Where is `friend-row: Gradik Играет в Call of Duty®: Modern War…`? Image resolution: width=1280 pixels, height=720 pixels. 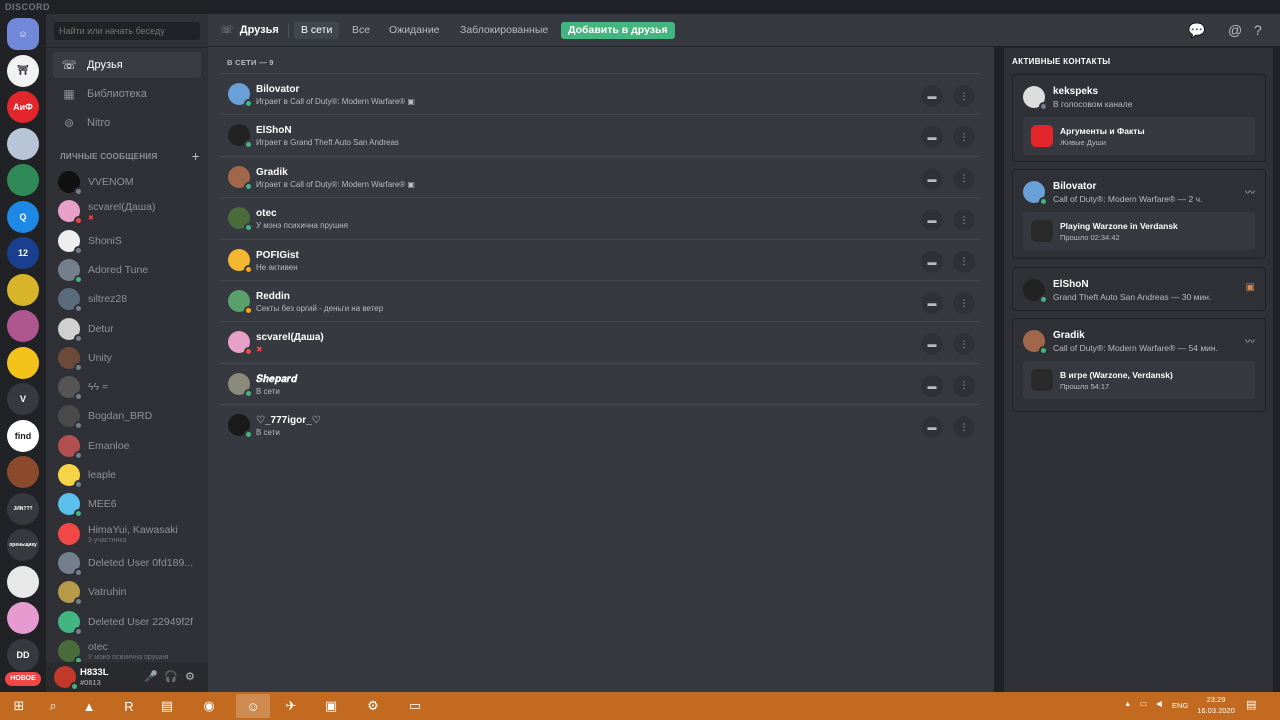
friend-row: Gradik Играет в Call of Duty®: Modern War… is located at coordinates (600, 176).